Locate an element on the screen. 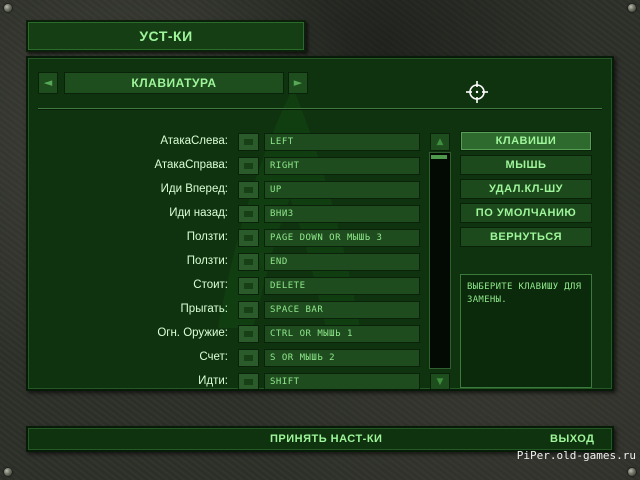 This screenshot has height=480, width=640. return-button: ВЕРНУТЬСЯ is located at coordinates (526, 237).